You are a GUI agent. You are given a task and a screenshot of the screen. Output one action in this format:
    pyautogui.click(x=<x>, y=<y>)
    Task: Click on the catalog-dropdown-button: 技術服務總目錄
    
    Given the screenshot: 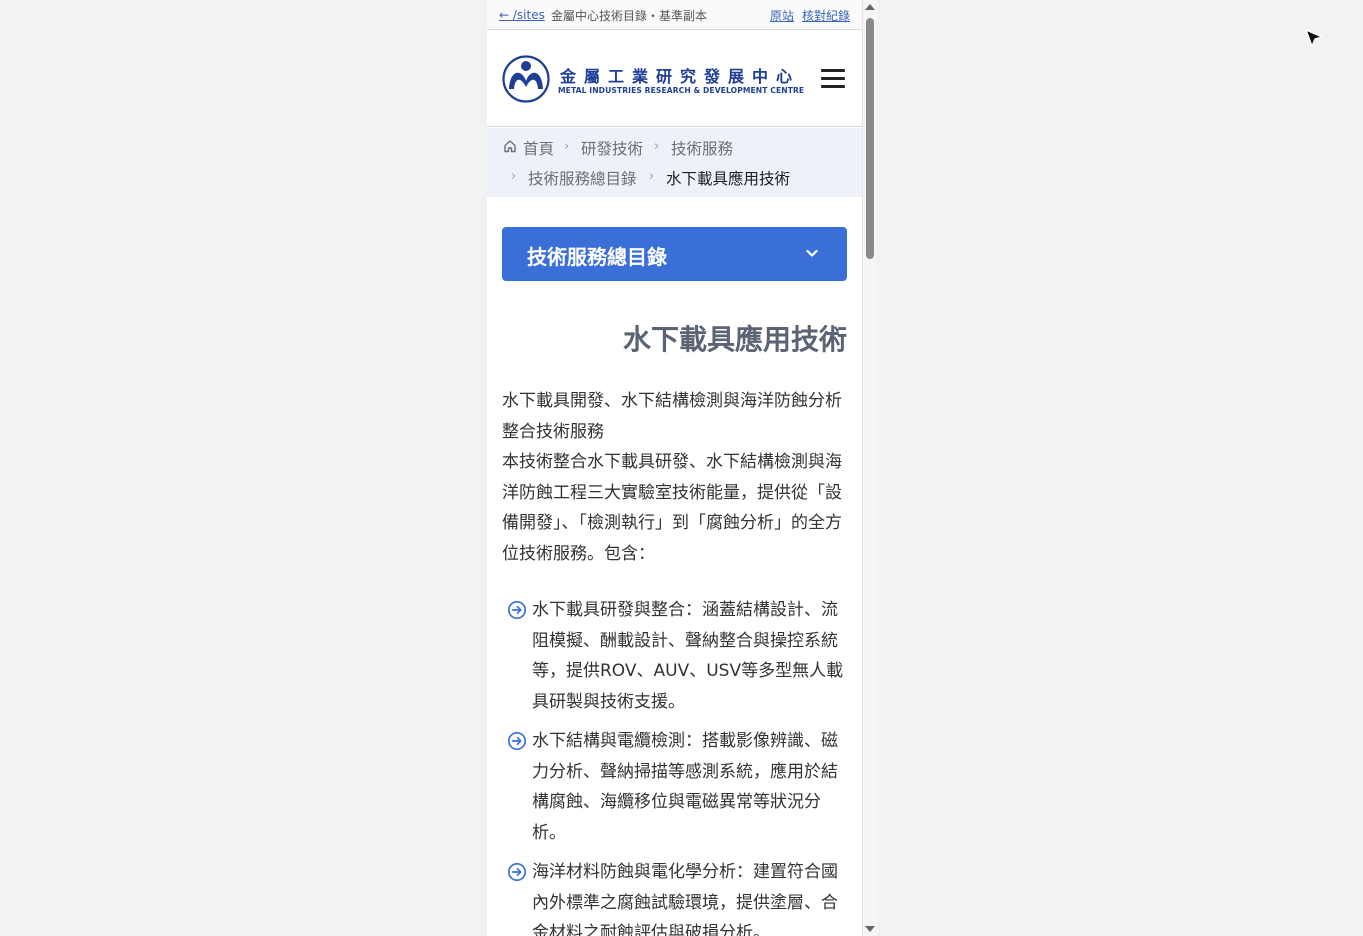 What is the action you would take?
    pyautogui.click(x=674, y=254)
    